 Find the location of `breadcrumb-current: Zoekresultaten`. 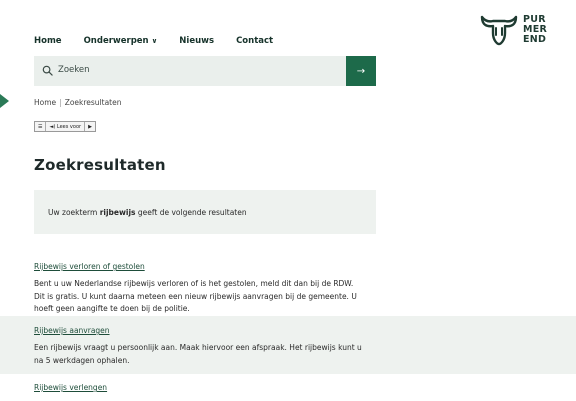

breadcrumb-current: Zoekresultaten is located at coordinates (93, 102).